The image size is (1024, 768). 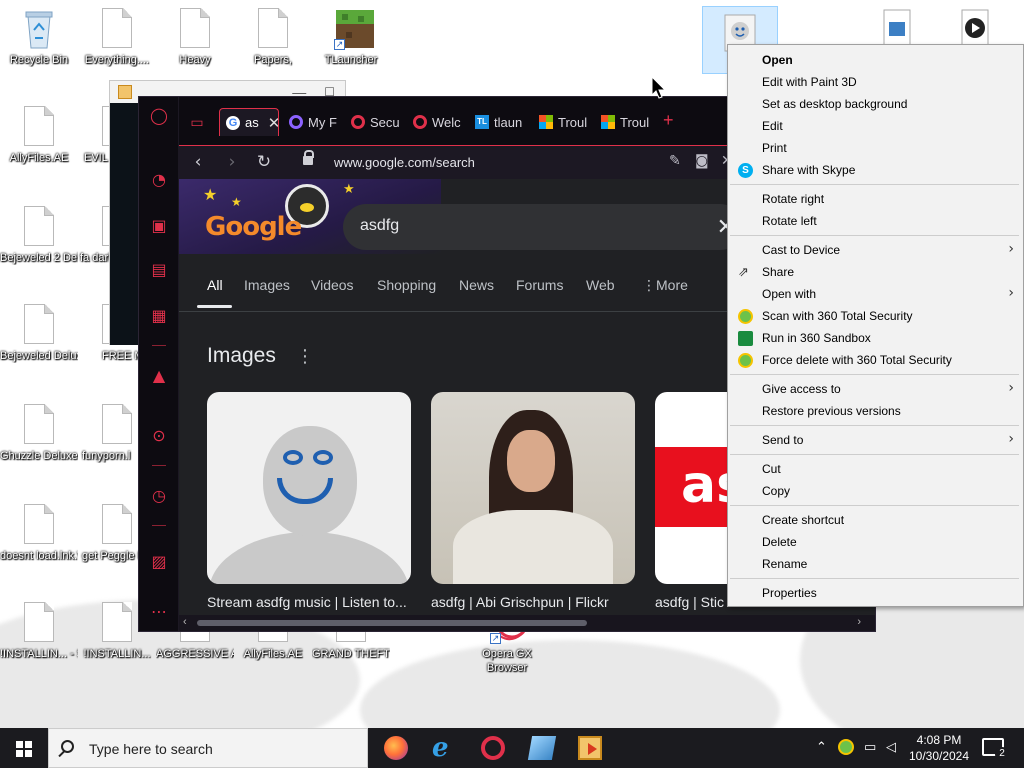 What do you see at coordinates (875, 469) in the screenshot?
I see `menu-item-cut: Cut` at bounding box center [875, 469].